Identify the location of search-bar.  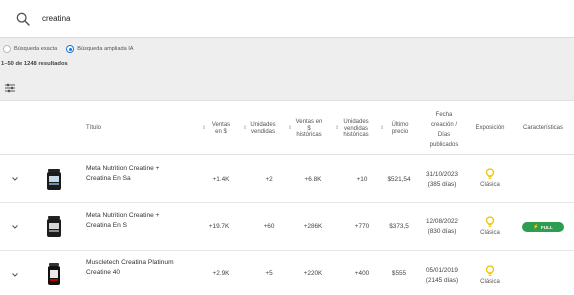
(287, 19).